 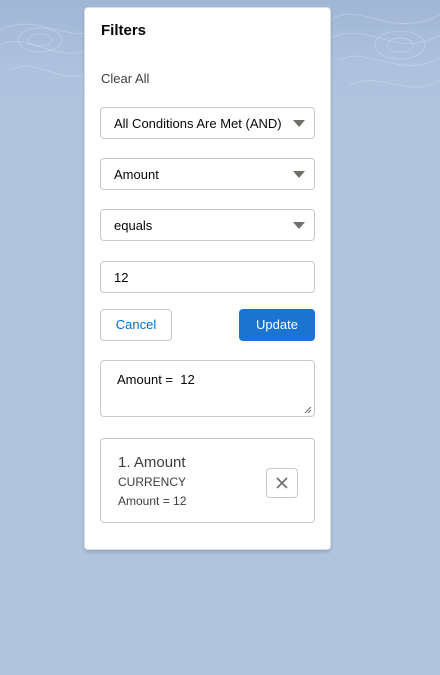 What do you see at coordinates (198, 123) in the screenshot?
I see `logic-select-value: All Conditions Are Met (AND)` at bounding box center [198, 123].